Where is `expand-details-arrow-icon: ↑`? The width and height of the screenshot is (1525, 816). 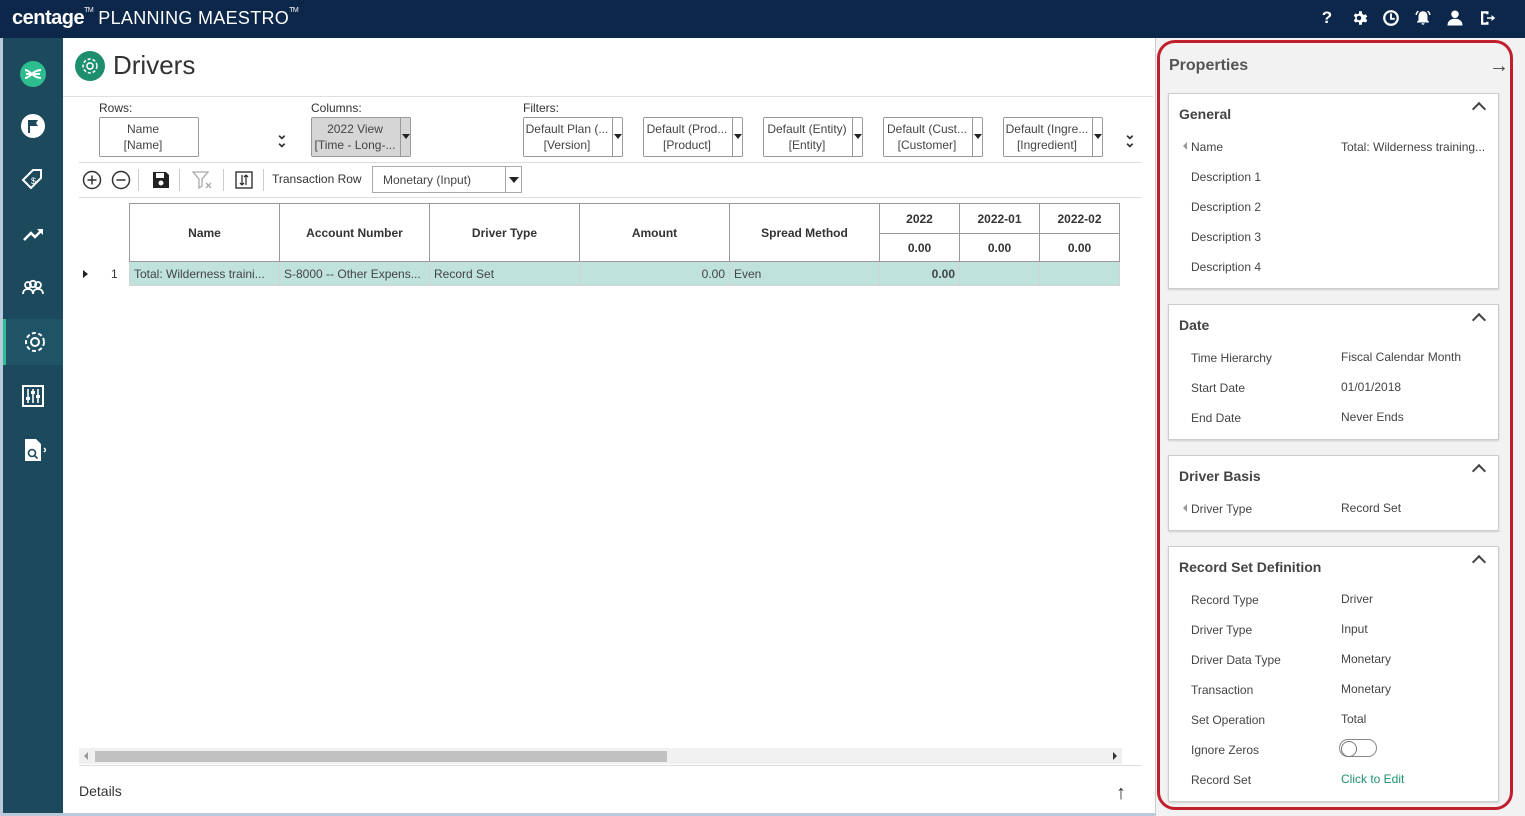 expand-details-arrow-icon: ↑ is located at coordinates (1121, 793).